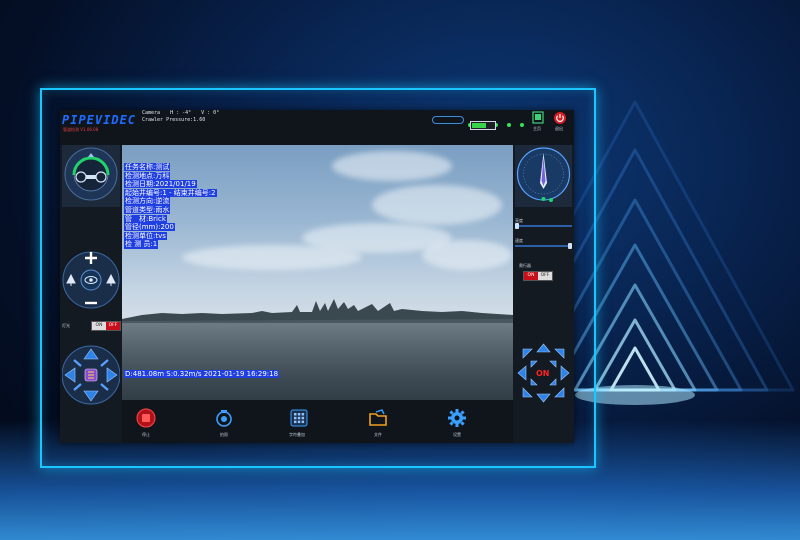 Image resolution: width=800 pixels, height=540 pixels. I want to click on overlay-line: 检测单位:tvs, so click(145, 235).